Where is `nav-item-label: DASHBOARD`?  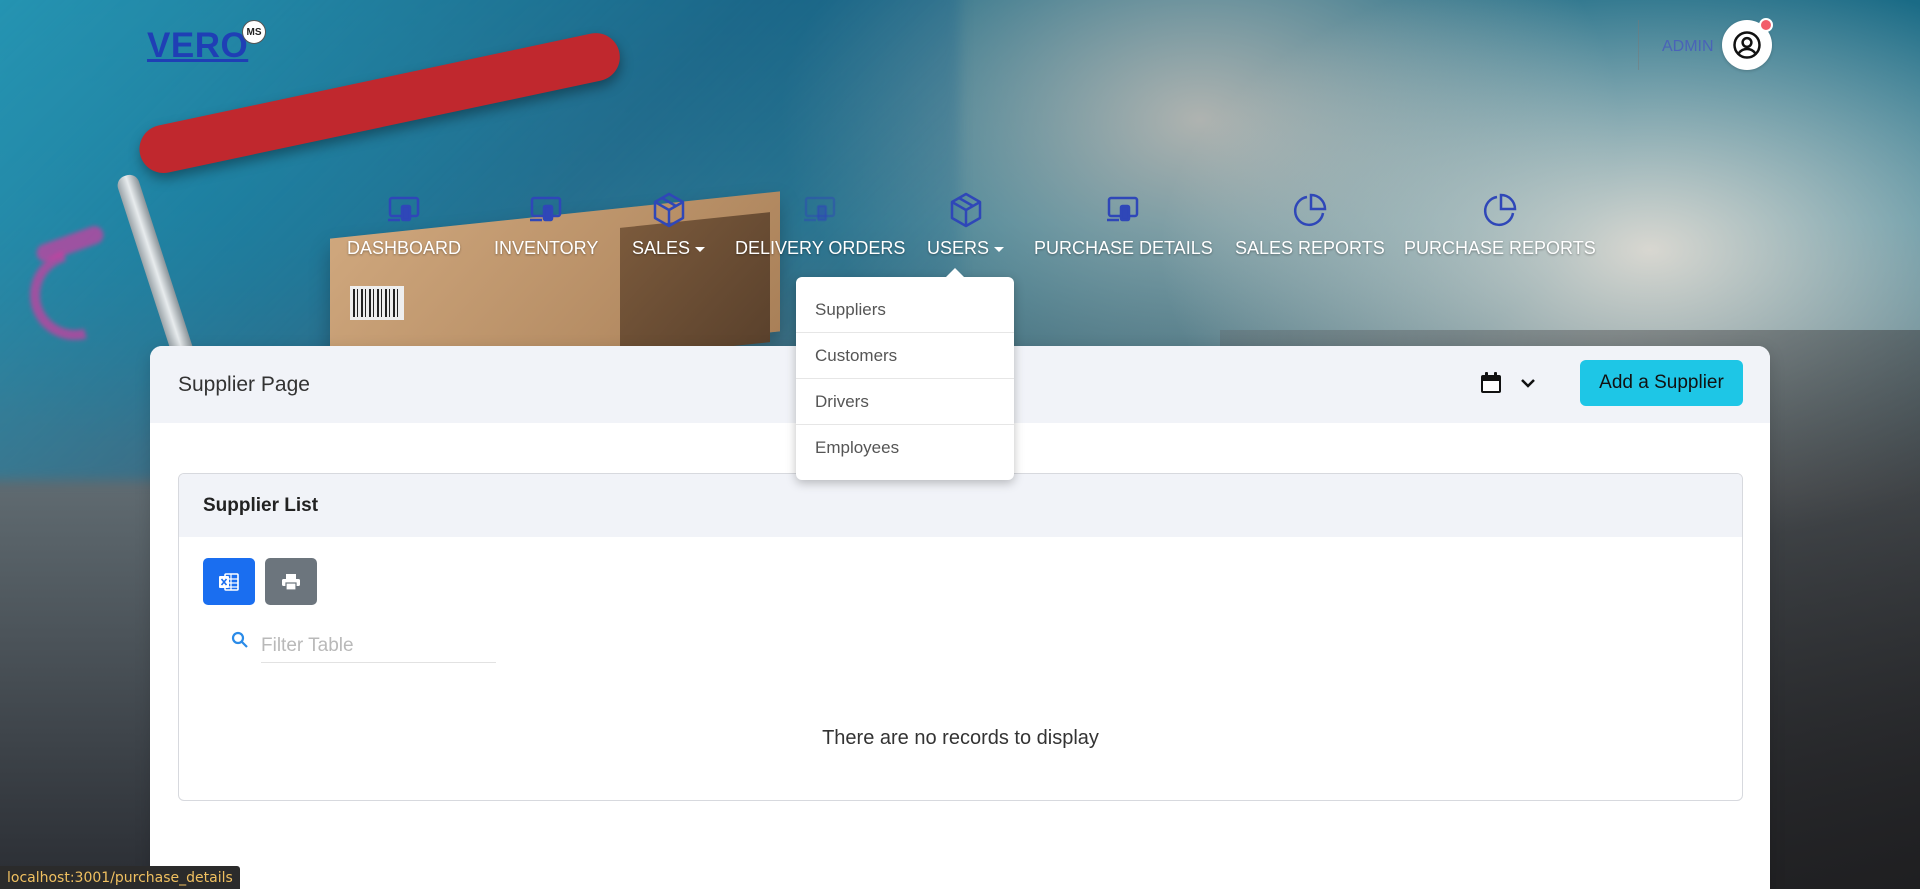 nav-item-label: DASHBOARD is located at coordinates (404, 248).